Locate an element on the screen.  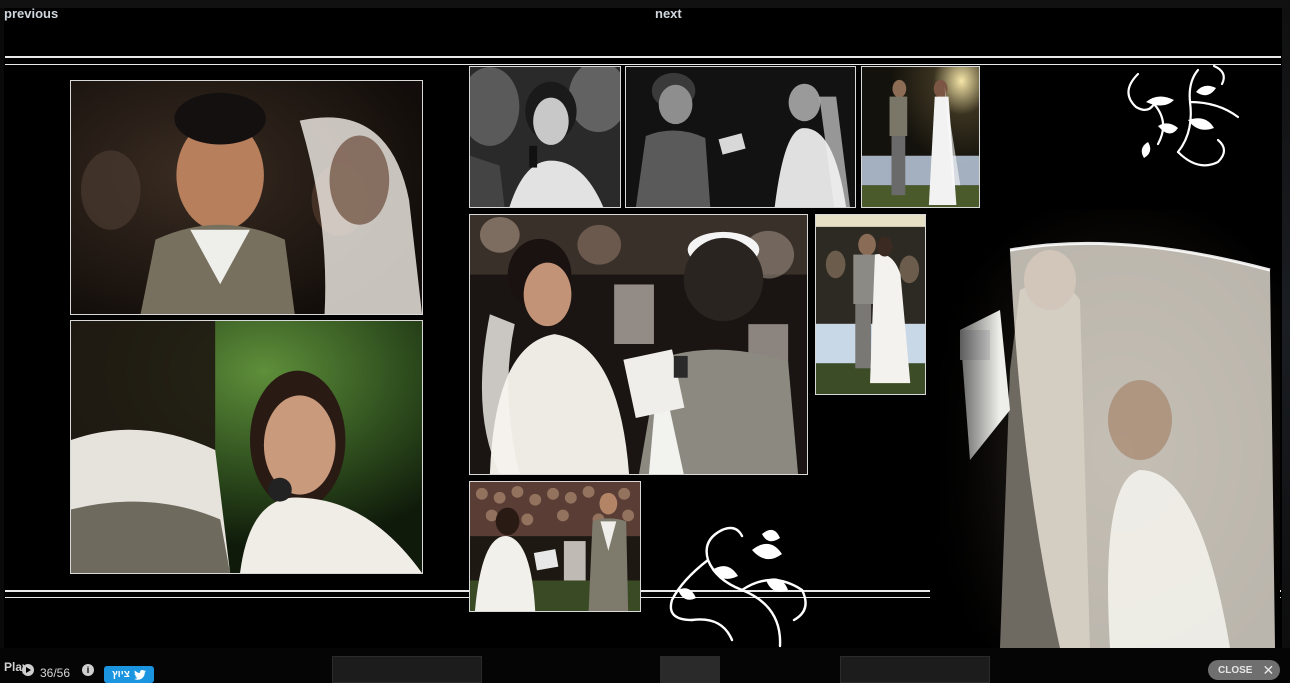
floral-ornament-top is located at coordinates (1185, 120).